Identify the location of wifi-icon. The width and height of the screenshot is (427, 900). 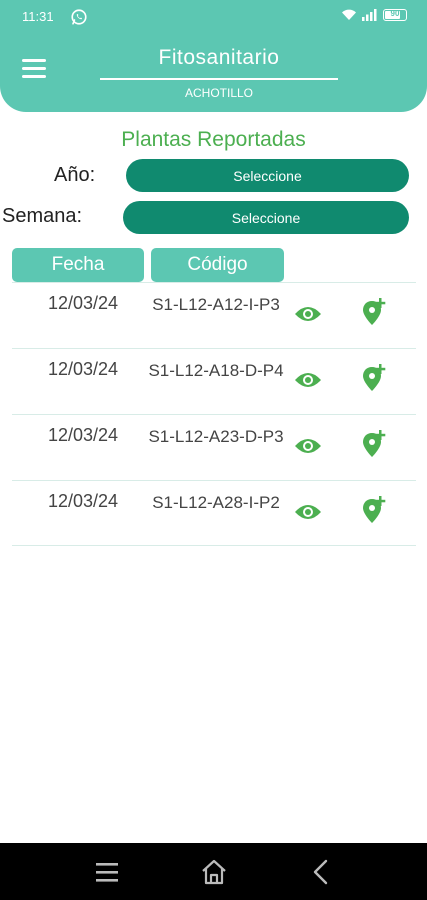
(349, 14).